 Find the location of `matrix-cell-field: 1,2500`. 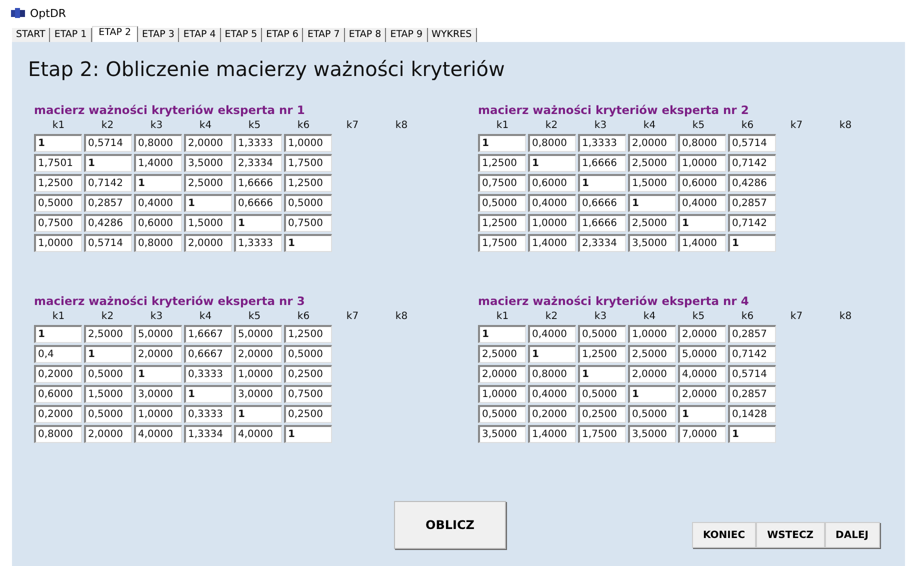

matrix-cell-field: 1,2500 is located at coordinates (58, 183).